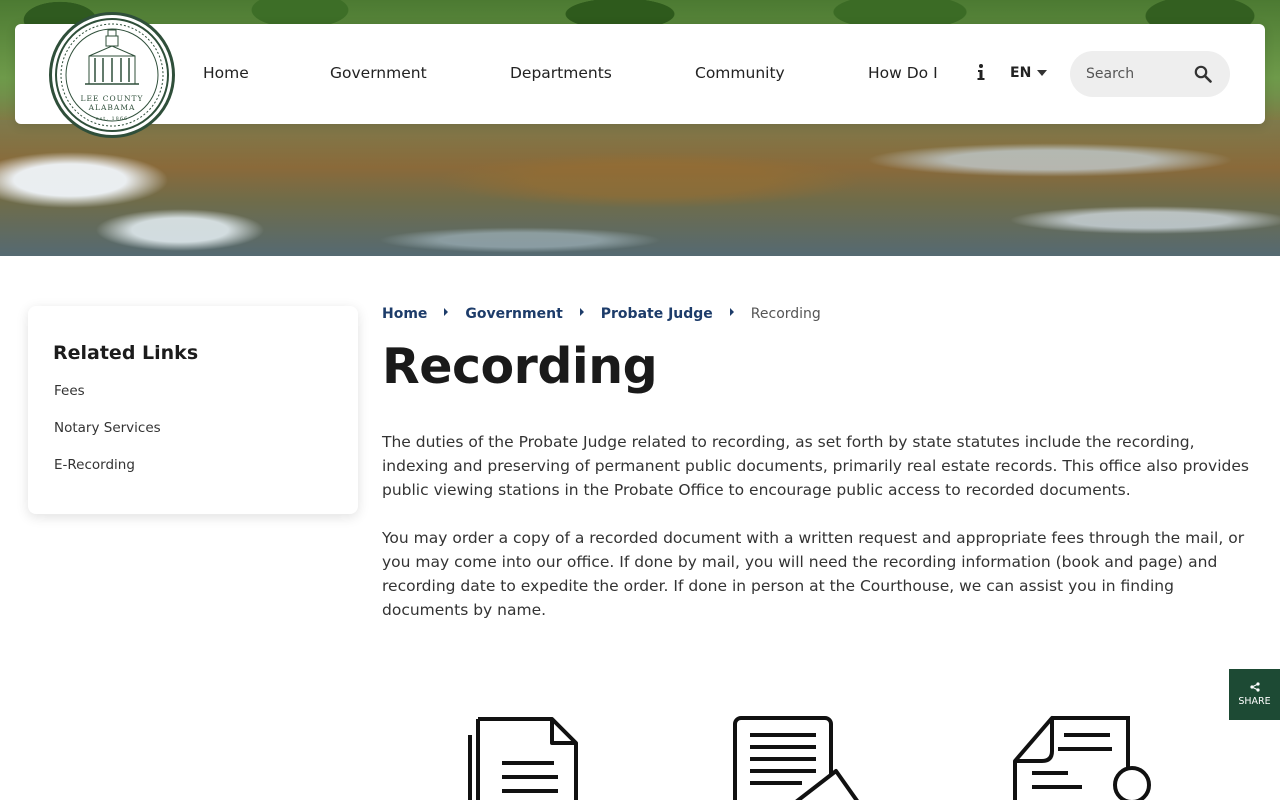 The image size is (1280, 800). I want to click on page-title: Recording, so click(520, 366).